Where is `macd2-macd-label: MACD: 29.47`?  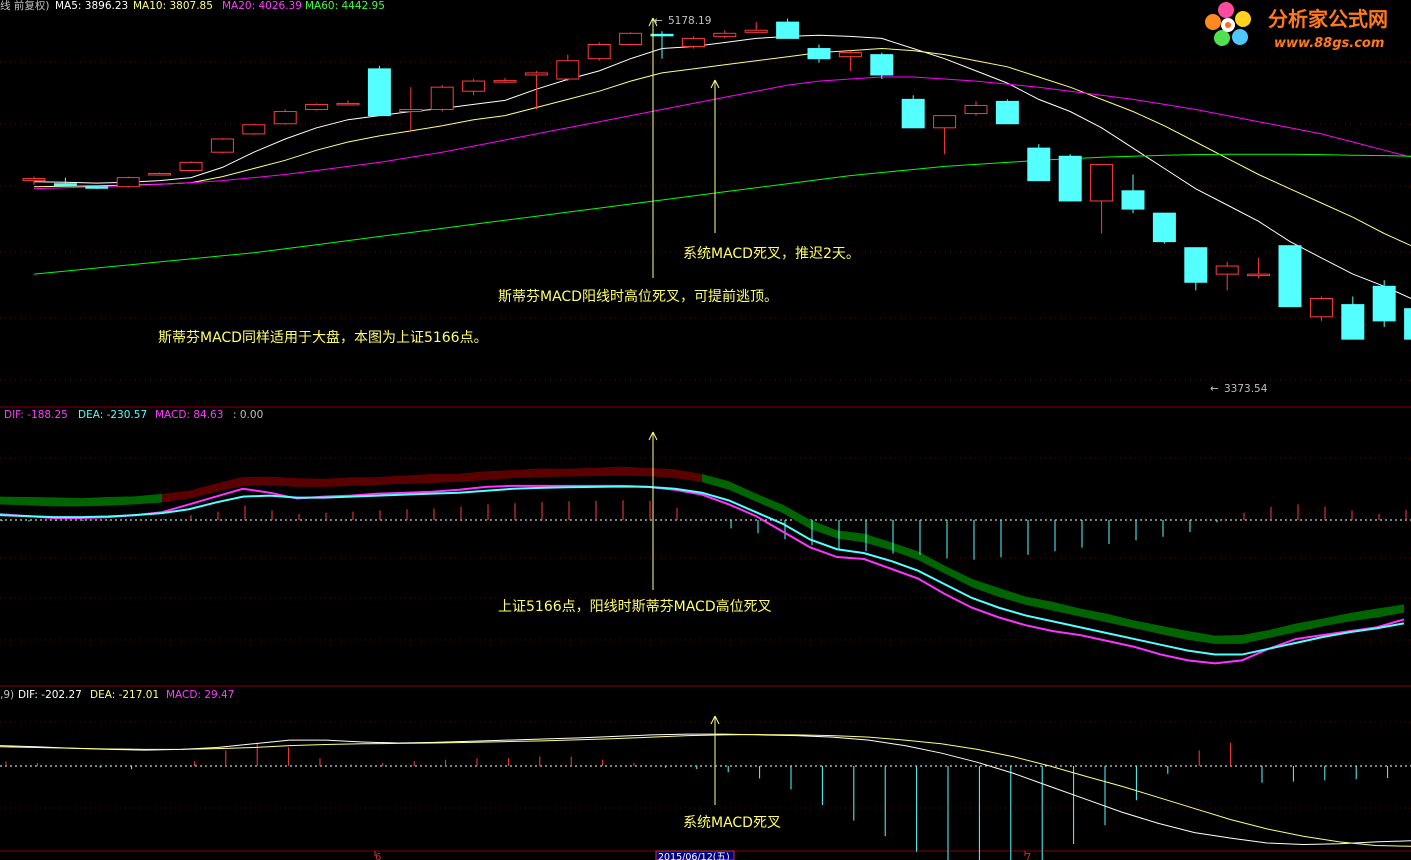 macd2-macd-label: MACD: 29.47 is located at coordinates (200, 695).